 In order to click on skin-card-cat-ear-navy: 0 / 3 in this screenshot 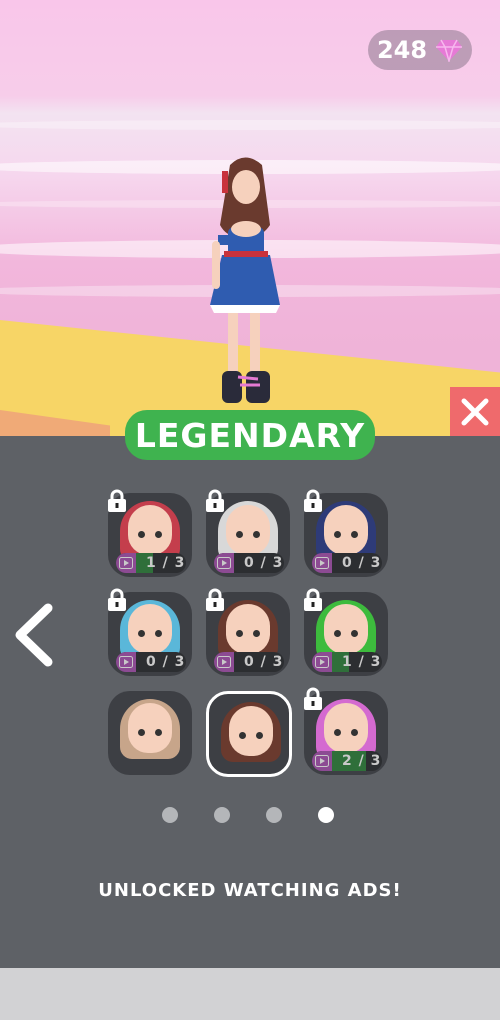, I will do `click(346, 533)`.